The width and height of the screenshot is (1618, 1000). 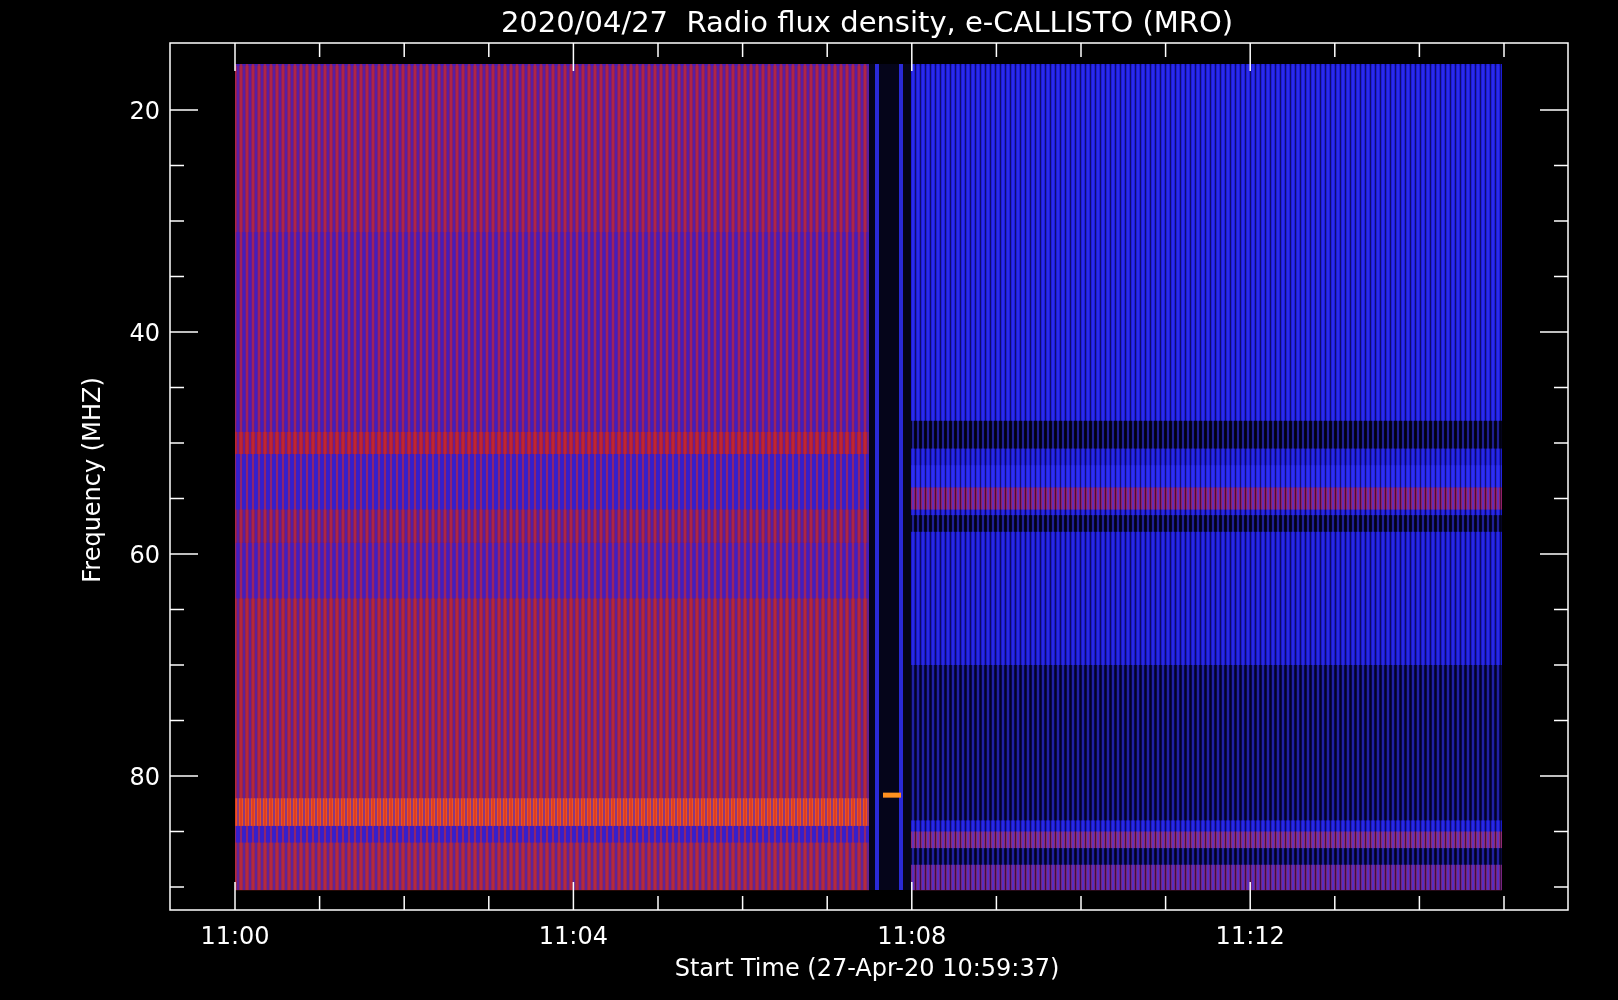 I want to click on tick-label: 80, so click(x=144, y=777).